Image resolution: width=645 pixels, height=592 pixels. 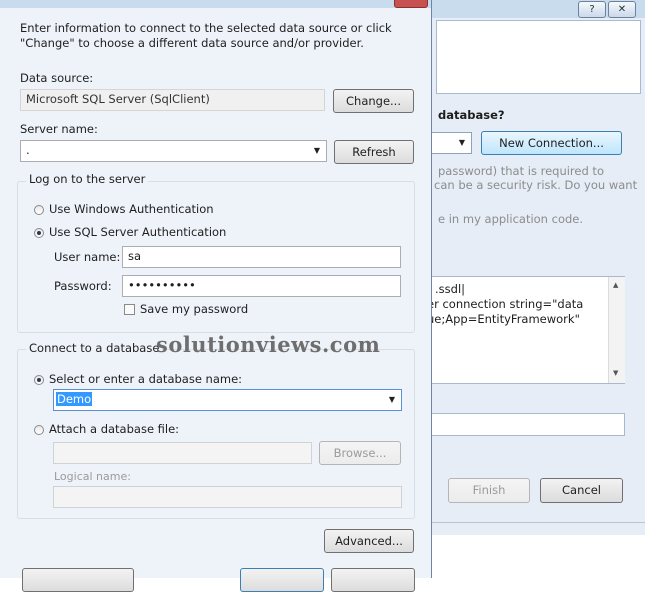 What do you see at coordinates (525, 424) in the screenshot?
I see `connection-name-field` at bounding box center [525, 424].